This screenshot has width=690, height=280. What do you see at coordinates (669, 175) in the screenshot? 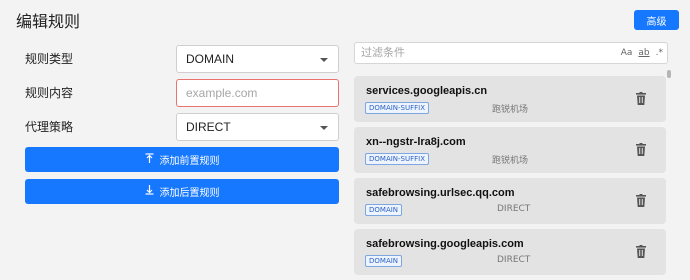
I see `scrollbar` at bounding box center [669, 175].